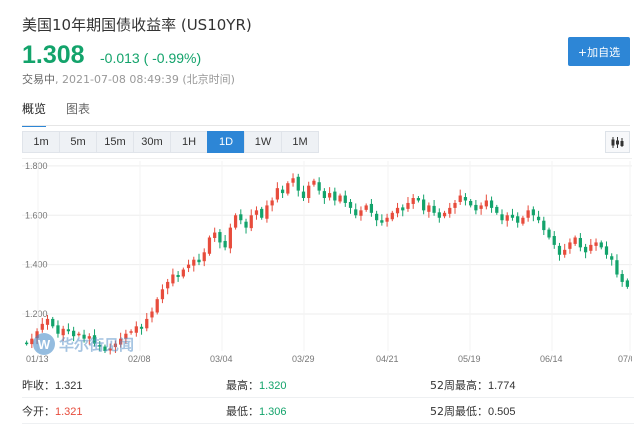 Image resolution: width=640 pixels, height=425 pixels. I want to click on y-tick-label: 1.400, so click(36, 265).